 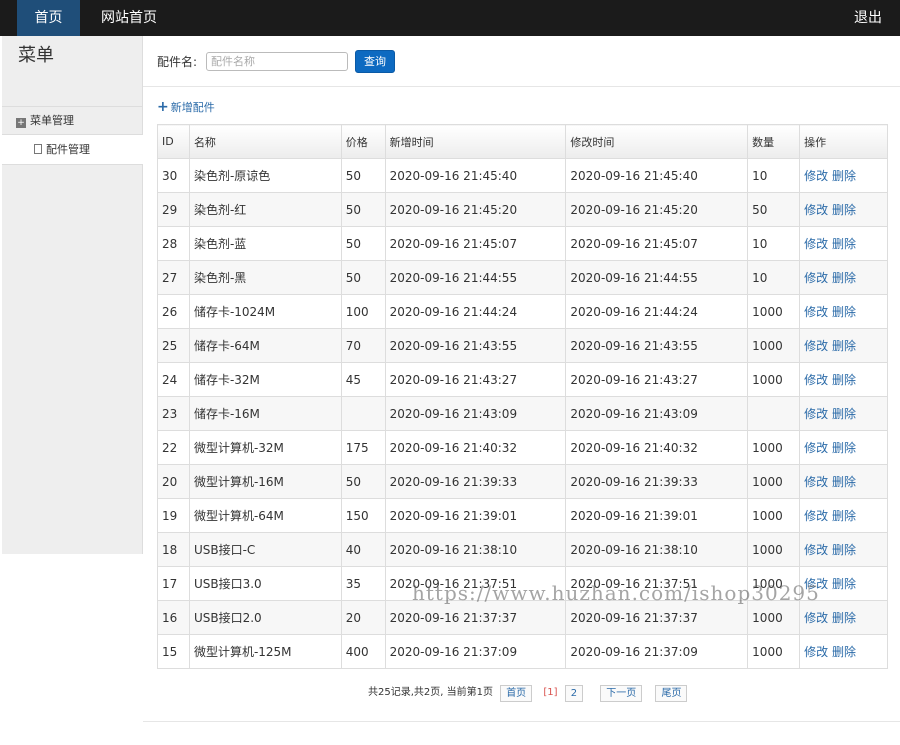 I want to click on cell-created: 2020-09-16 21:39:33, so click(x=475, y=481).